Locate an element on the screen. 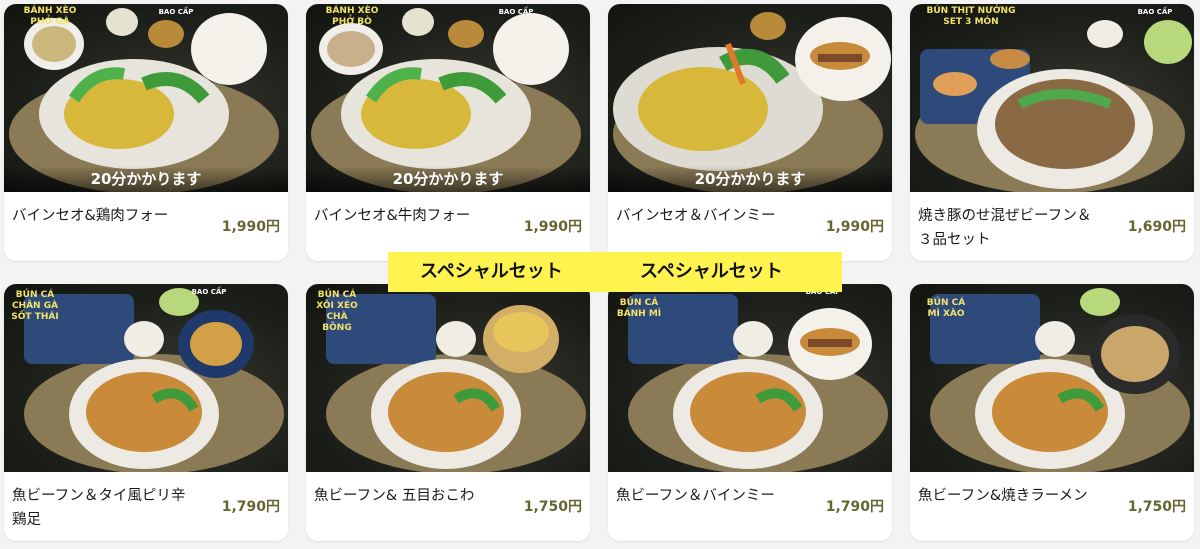  dish-tag: BÁNH XÈO PHỞ GÀ is located at coordinates (50, 16).